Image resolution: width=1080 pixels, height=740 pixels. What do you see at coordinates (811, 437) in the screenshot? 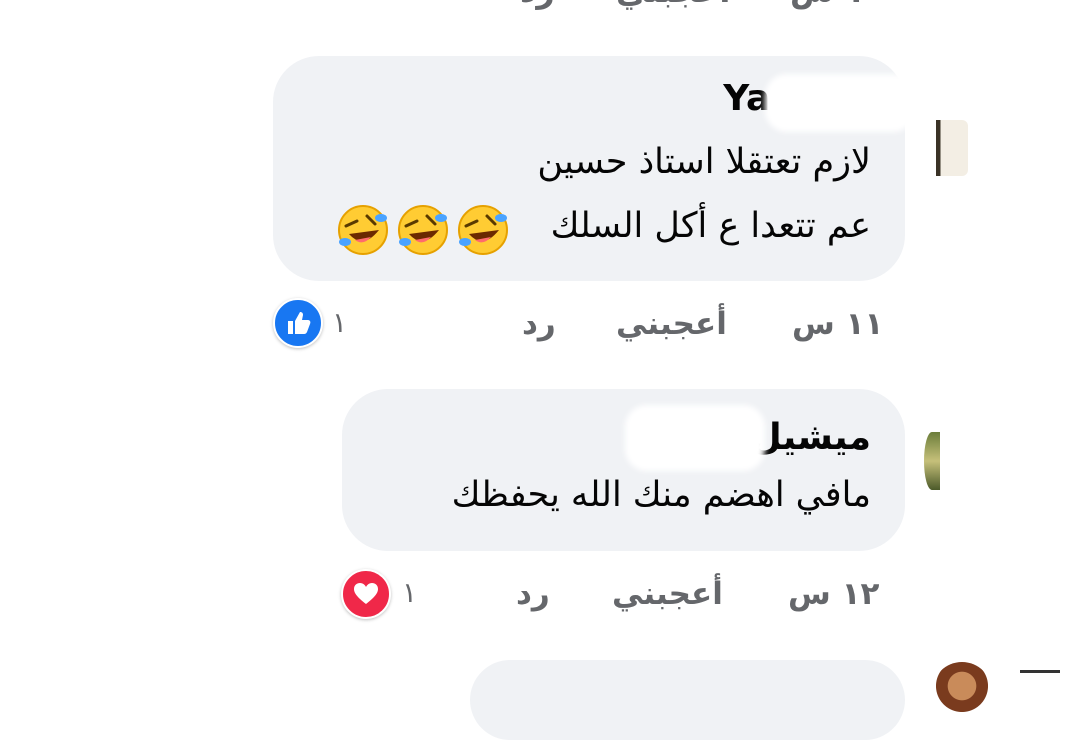
I see `comment-author: ميشيل` at bounding box center [811, 437].